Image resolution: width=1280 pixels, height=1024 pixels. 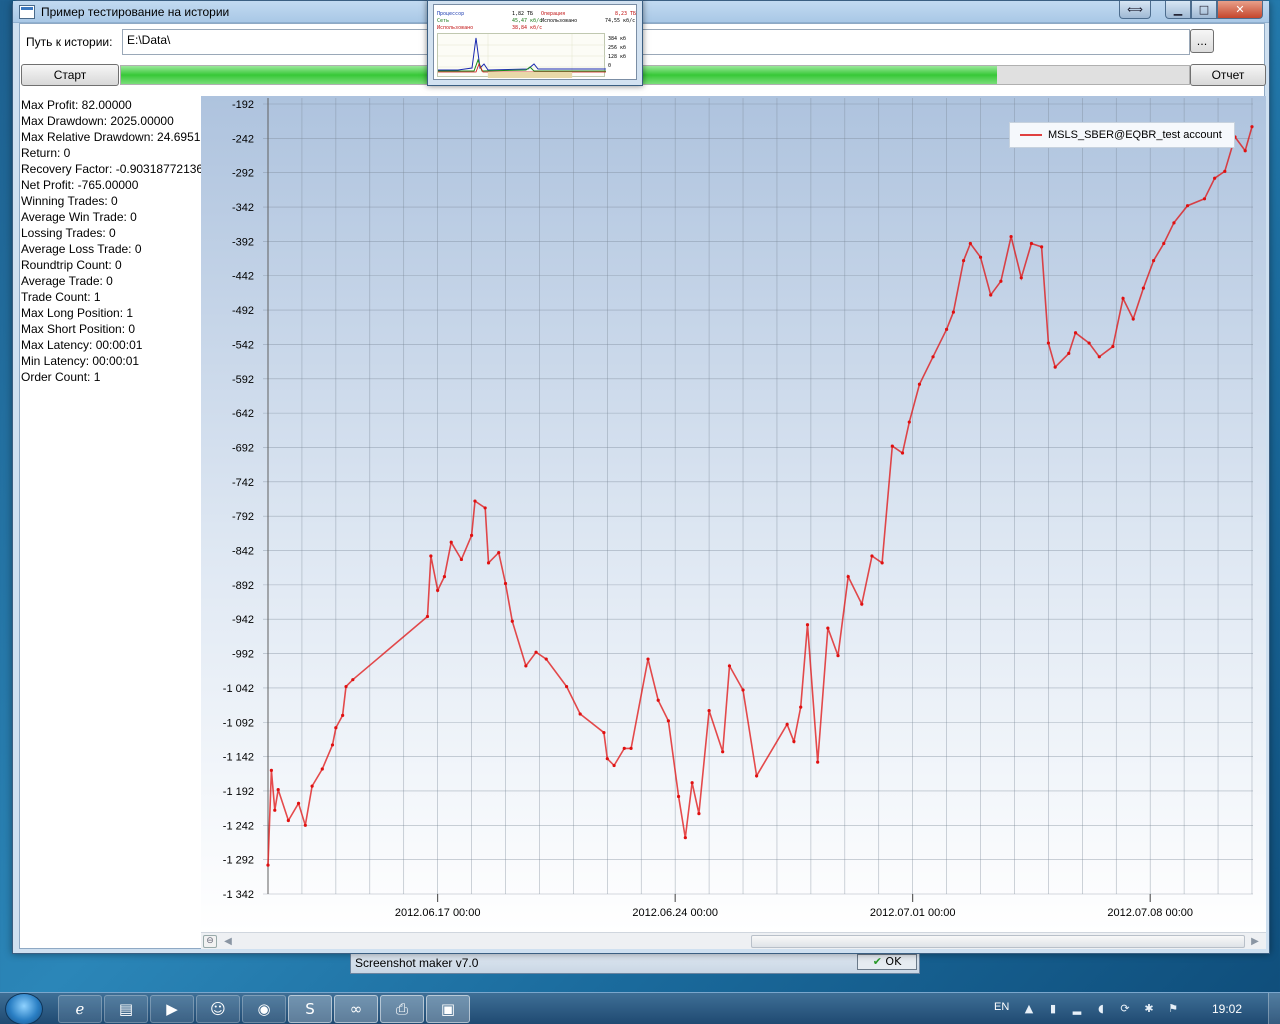 What do you see at coordinates (617, 53) in the screenshot?
I see `perf-graph-ticks: 384 кб 256 кб 128 кб 0` at bounding box center [617, 53].